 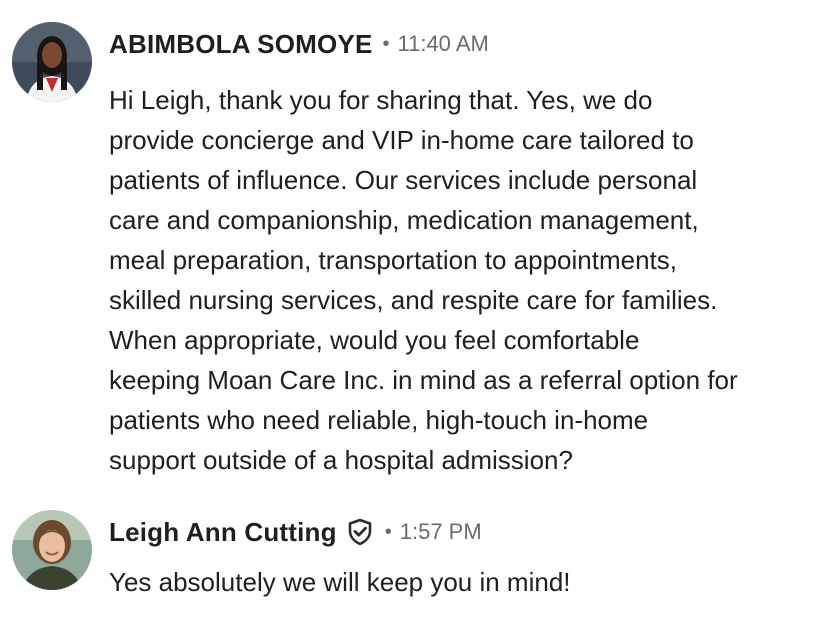 I want to click on message-header: ABIMBOLA SOMOYE • 11:40 AM, so click(x=299, y=44).